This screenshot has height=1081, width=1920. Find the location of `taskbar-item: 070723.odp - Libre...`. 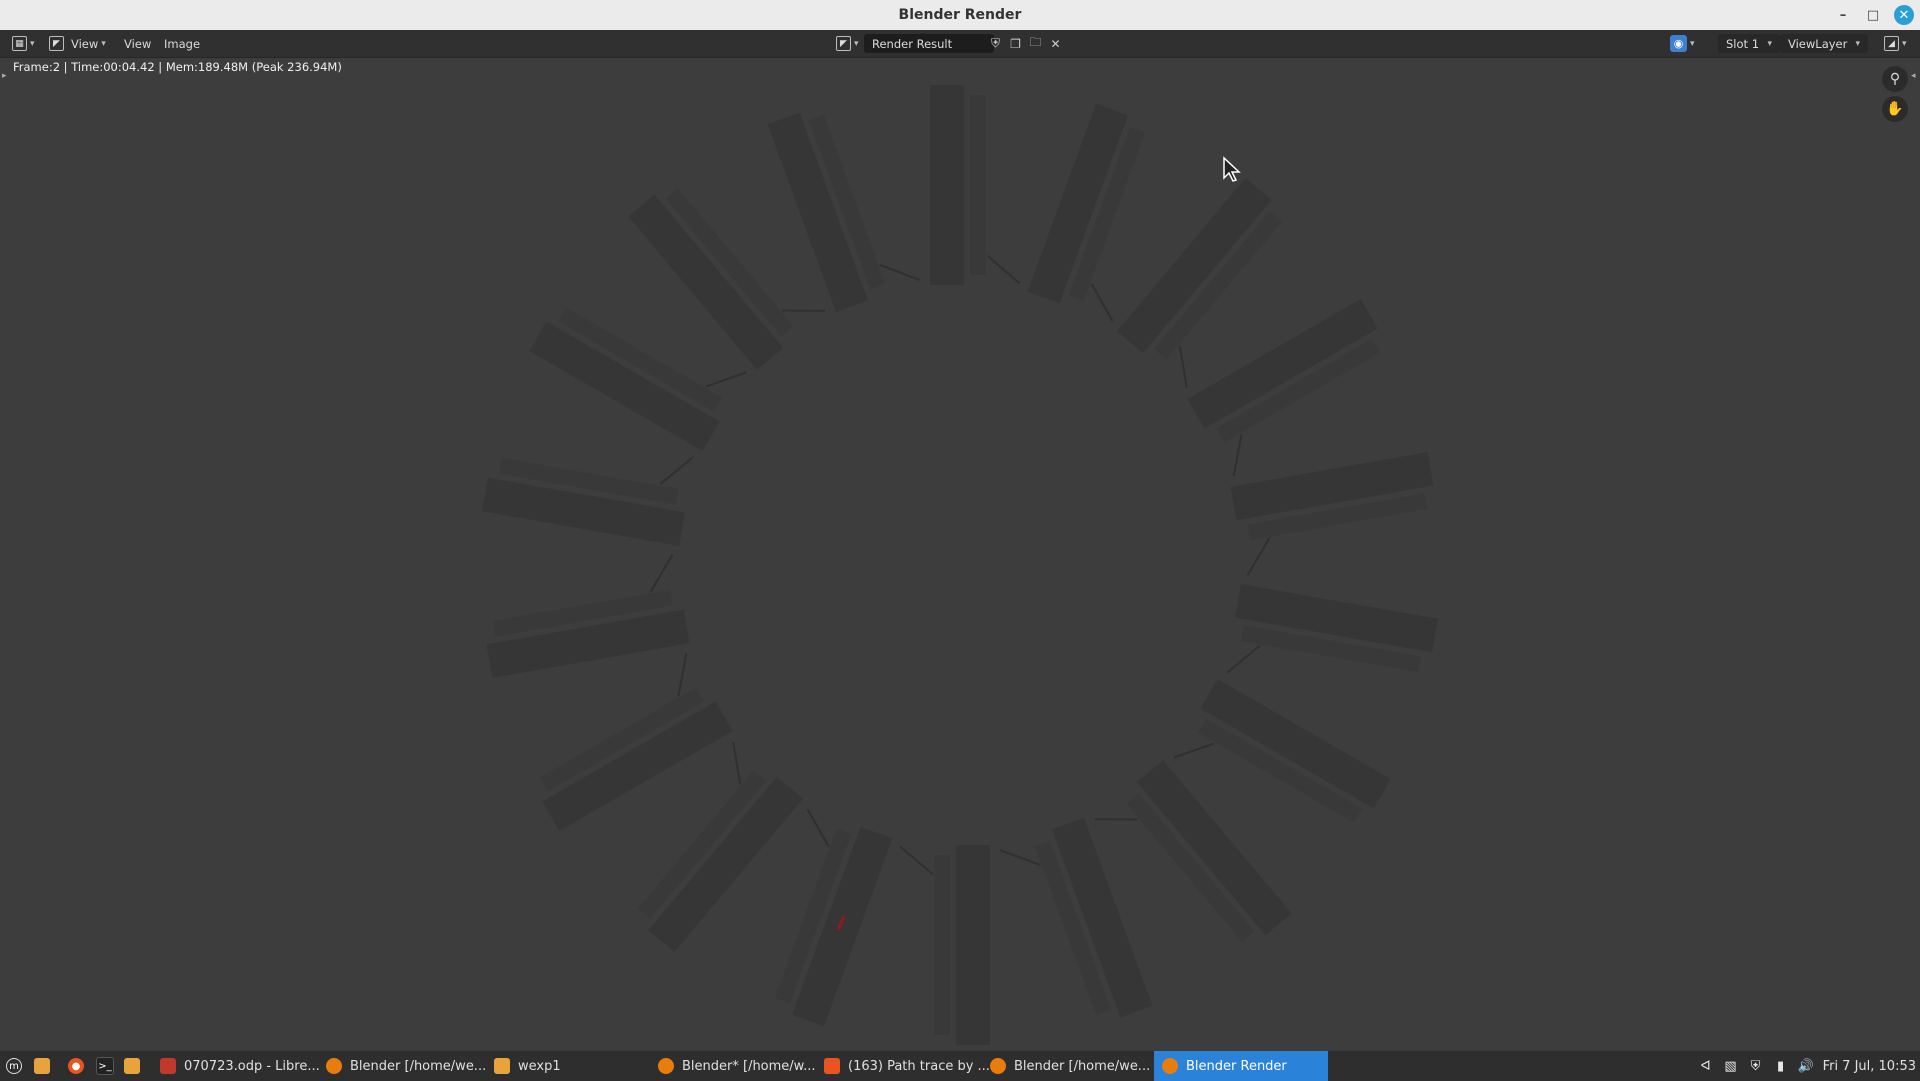

taskbar-item: 070723.odp - Libre... is located at coordinates (240, 1066).